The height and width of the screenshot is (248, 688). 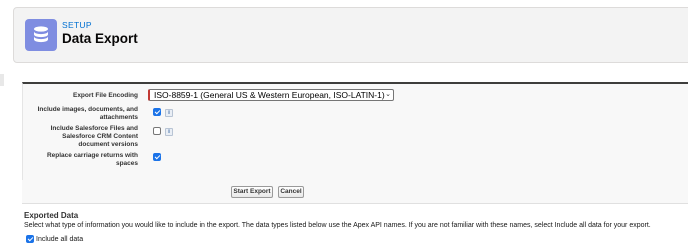 What do you see at coordinates (157, 157) in the screenshot?
I see `replace-cr-checkbox` at bounding box center [157, 157].